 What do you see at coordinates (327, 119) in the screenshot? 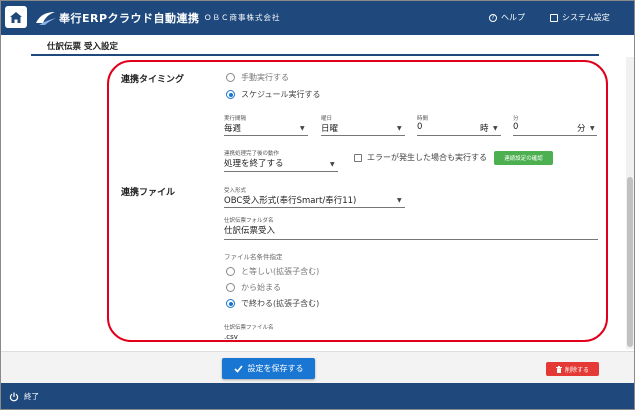
I see `weekday-label: 曜日` at bounding box center [327, 119].